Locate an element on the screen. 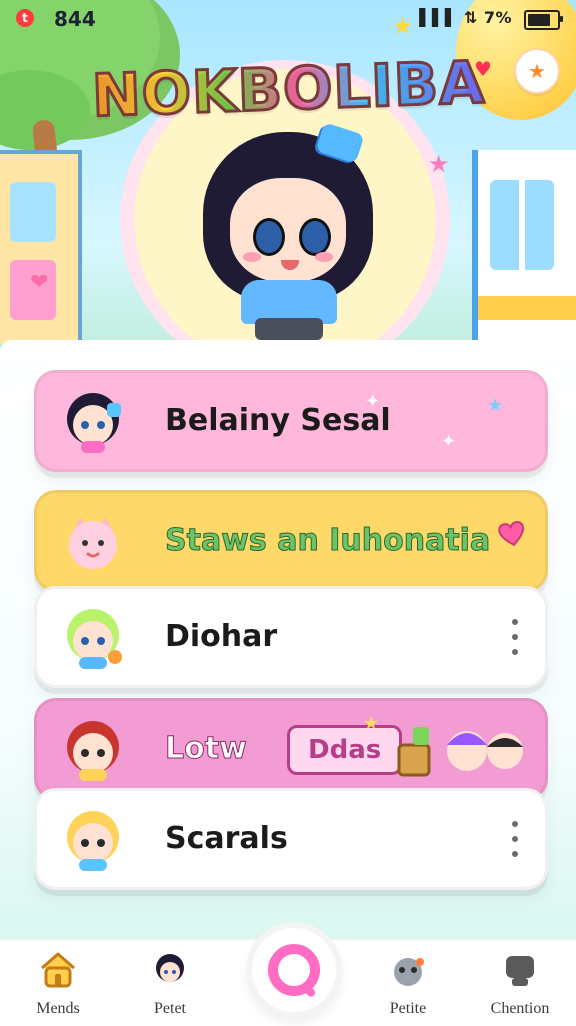 This screenshot has height=1026, width=576. heart-icon: ❤ is located at coordinates (39, 282).